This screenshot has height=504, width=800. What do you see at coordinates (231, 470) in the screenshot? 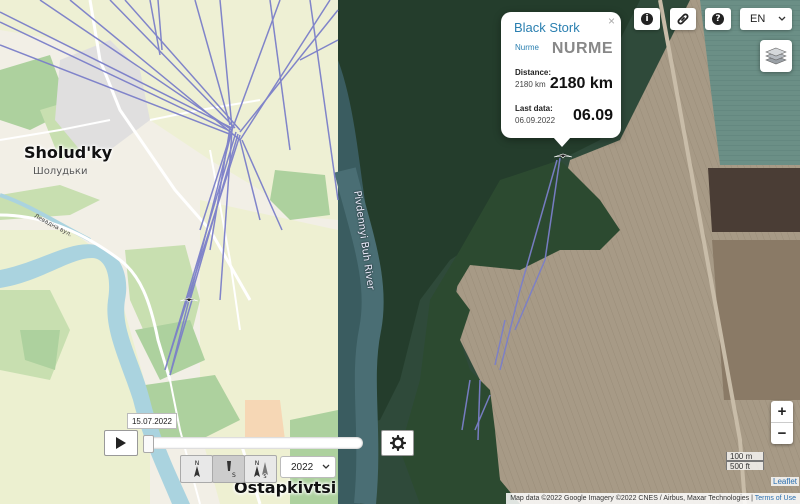
I see `compass-arrow-icon: S` at bounding box center [231, 470].